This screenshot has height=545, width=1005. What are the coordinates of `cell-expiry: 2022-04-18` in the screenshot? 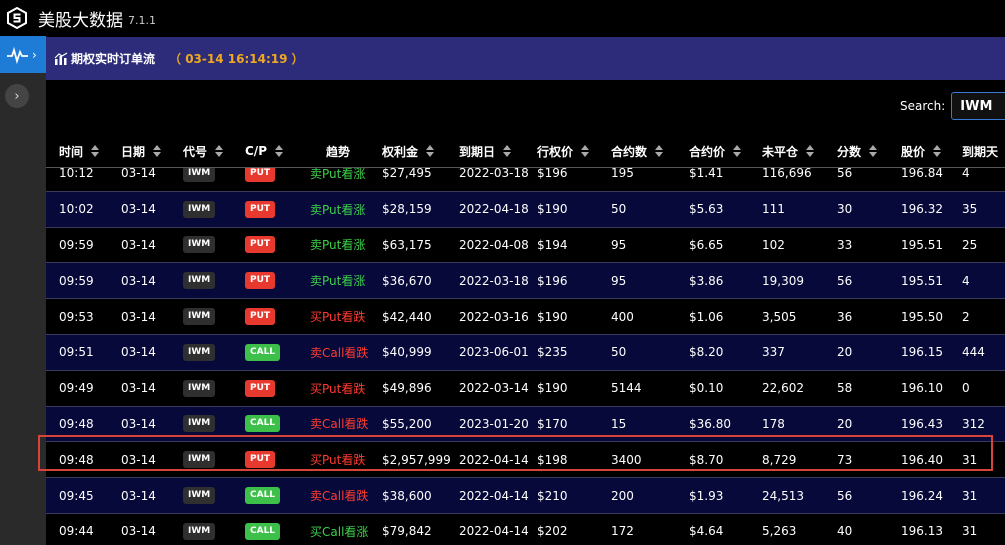 It's located at (494, 209).